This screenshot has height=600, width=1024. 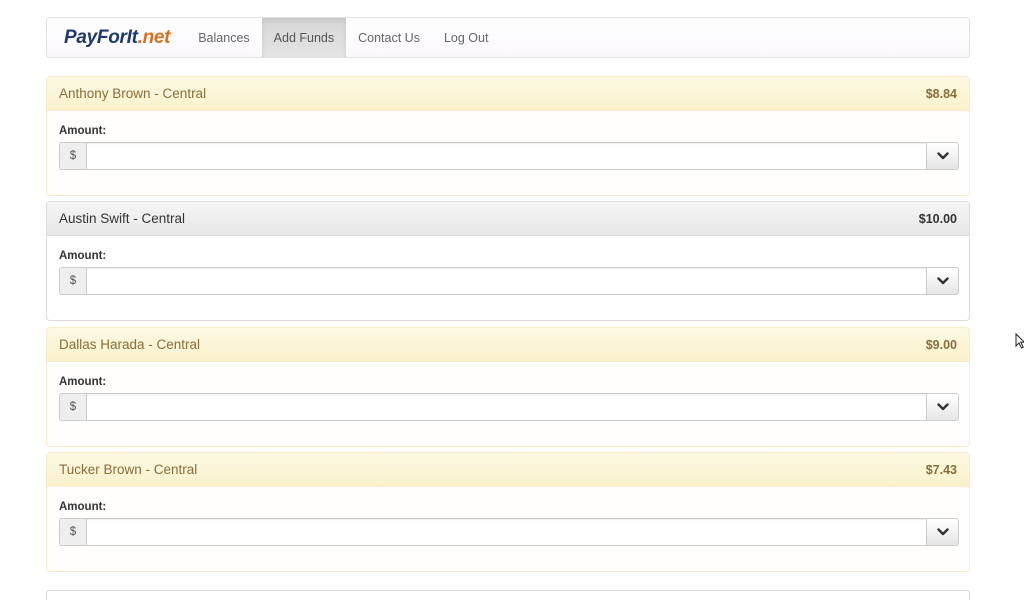 I want to click on account-panel-heading: Austin Swift - Central $10.00, so click(x=508, y=219).